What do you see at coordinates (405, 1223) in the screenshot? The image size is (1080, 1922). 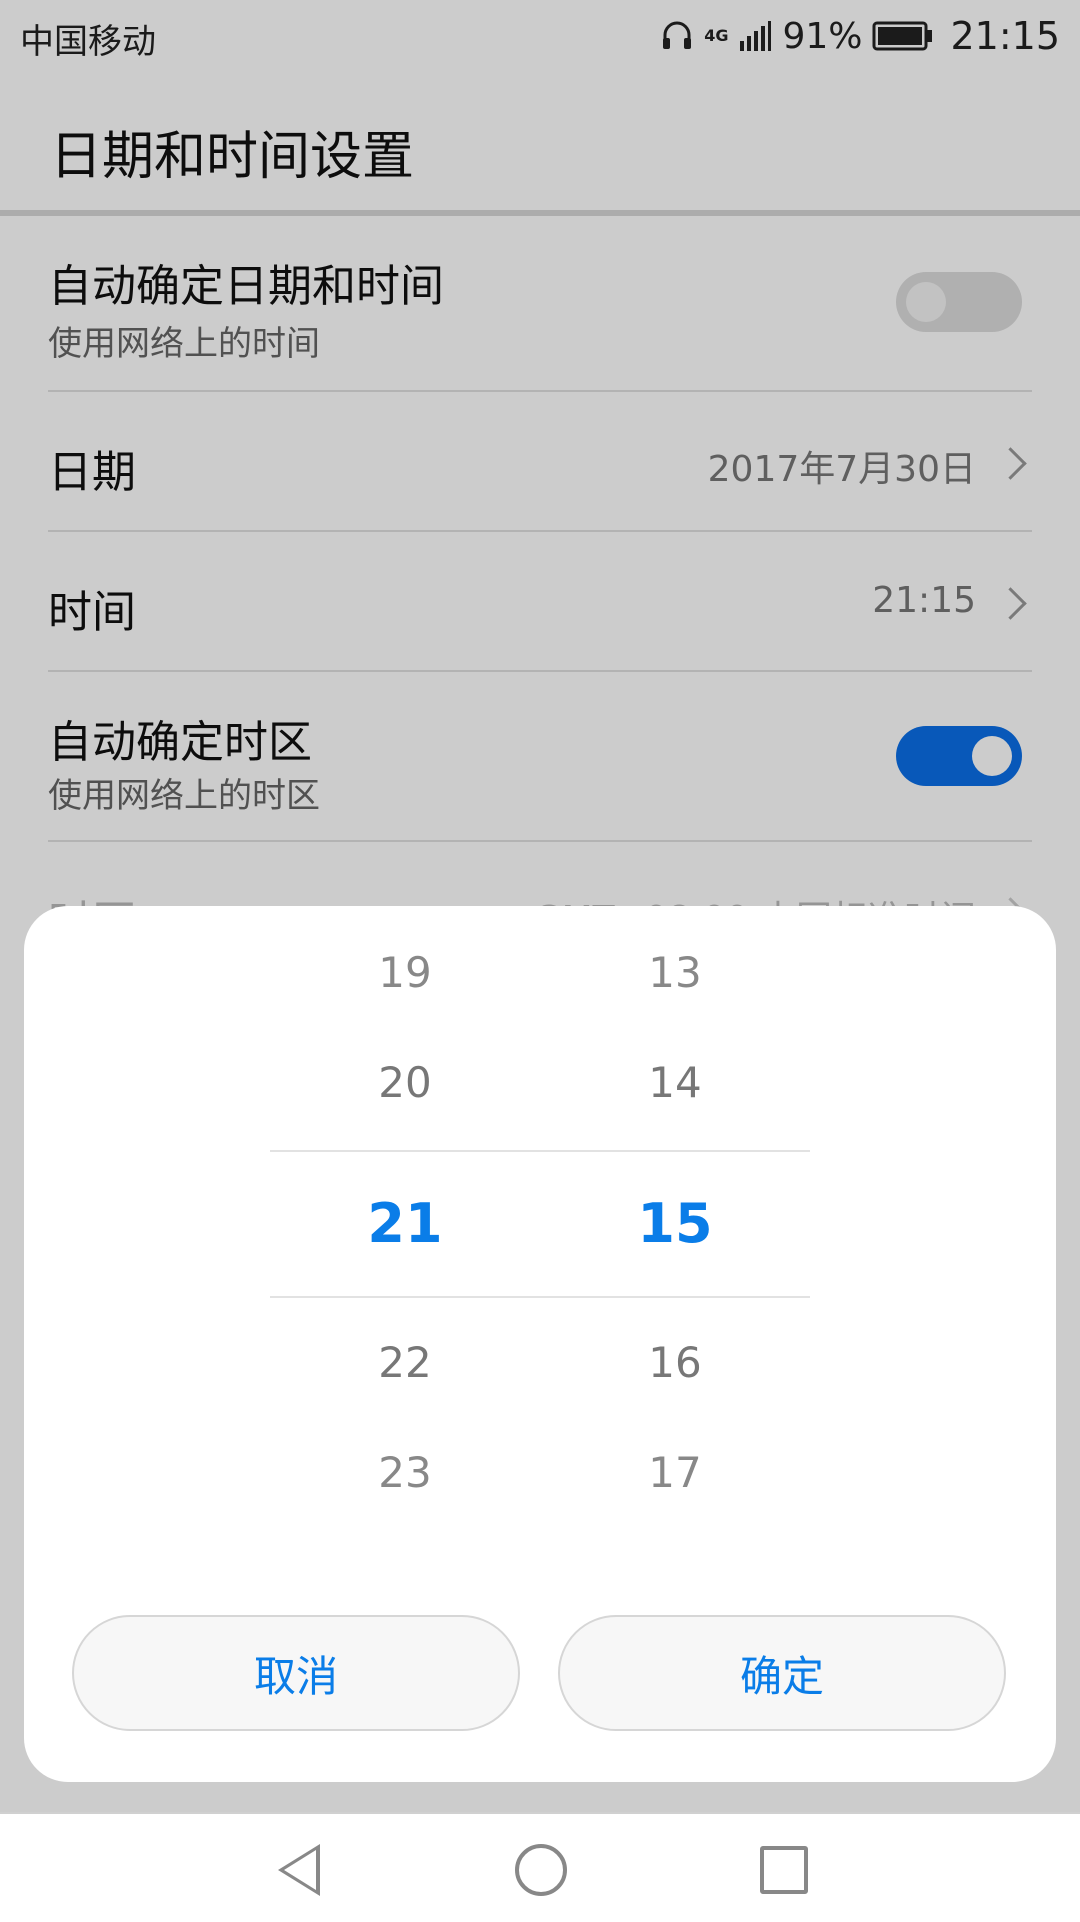 I see `hour-selected: 21` at bounding box center [405, 1223].